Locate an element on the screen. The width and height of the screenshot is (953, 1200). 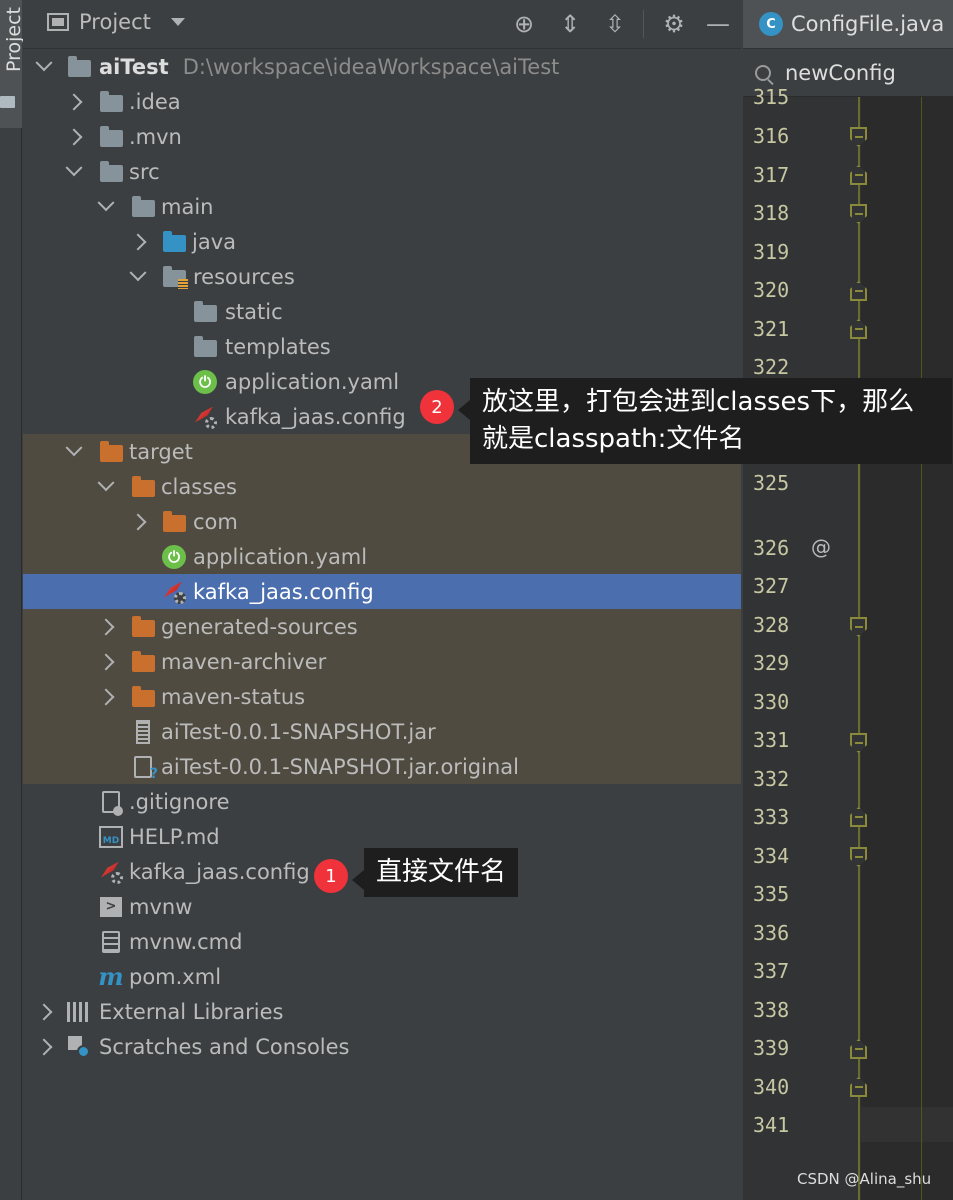
tree-item-jar-original: ? aiTest-0.0.1-SNAPSHOT.jar.original is located at coordinates (382, 766).